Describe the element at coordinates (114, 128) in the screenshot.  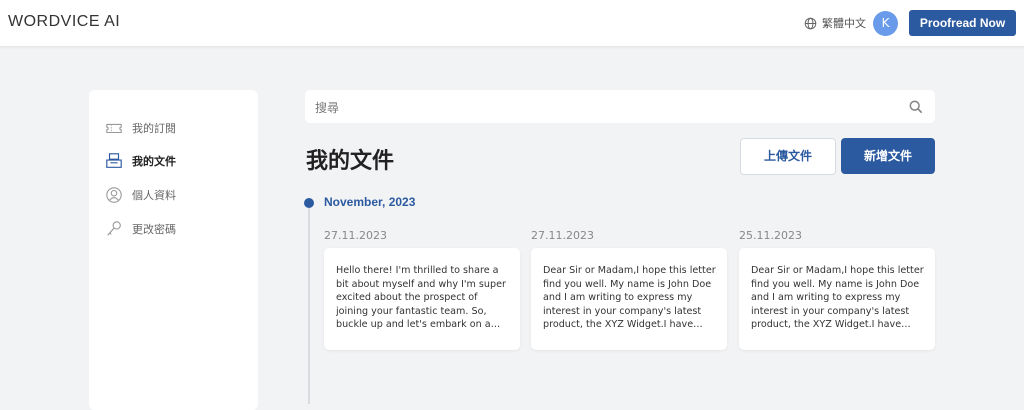
I see `ticket-icon` at that location.